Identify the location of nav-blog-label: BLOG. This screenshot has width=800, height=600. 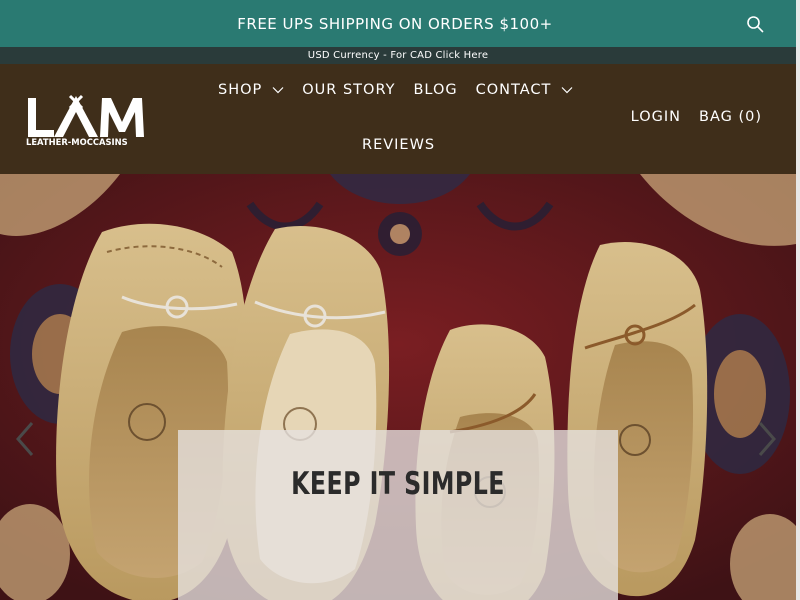
(435, 90).